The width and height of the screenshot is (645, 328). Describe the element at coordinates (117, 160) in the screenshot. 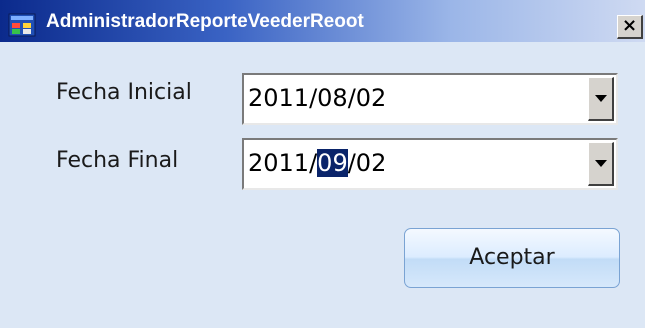

I see `end-date-label: Fecha Final` at that location.